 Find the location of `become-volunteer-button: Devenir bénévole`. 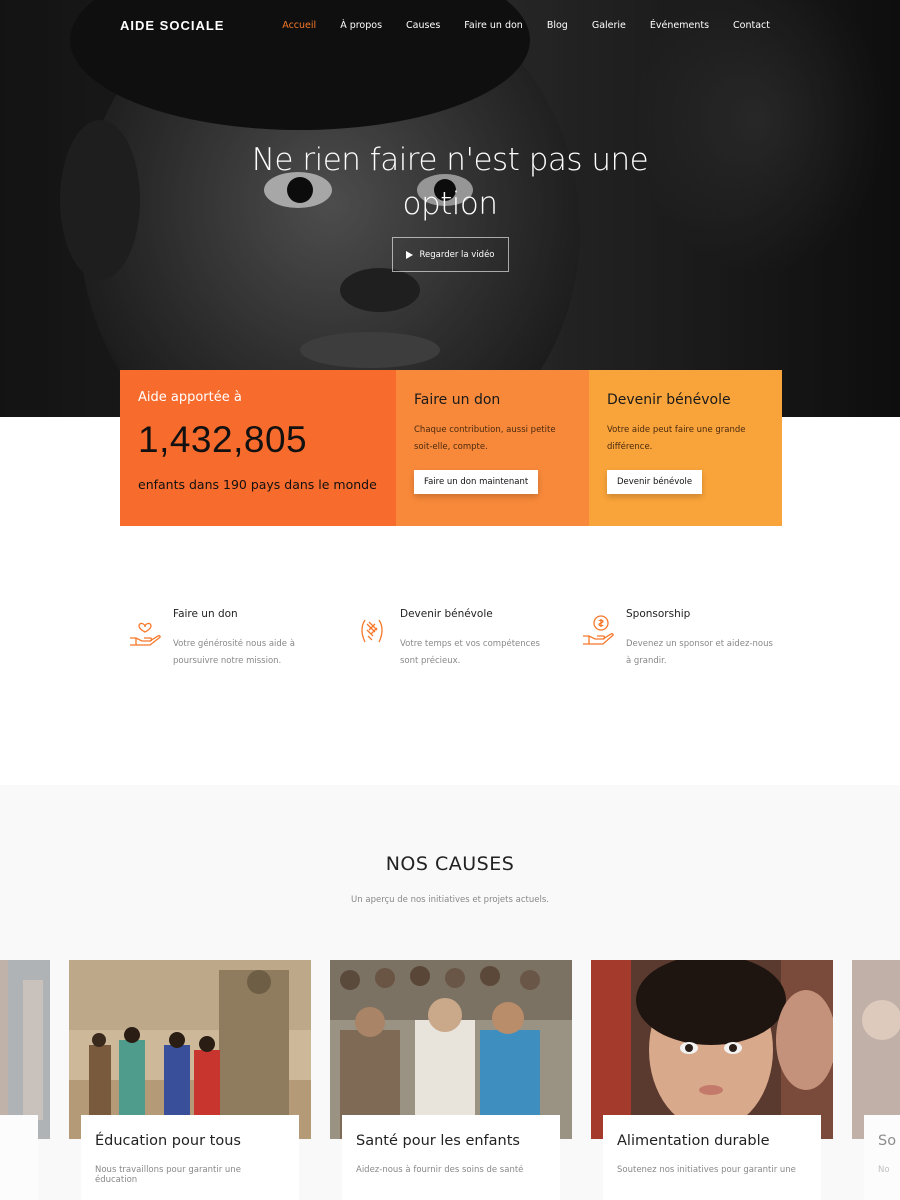

become-volunteer-button: Devenir bénévole is located at coordinates (655, 482).